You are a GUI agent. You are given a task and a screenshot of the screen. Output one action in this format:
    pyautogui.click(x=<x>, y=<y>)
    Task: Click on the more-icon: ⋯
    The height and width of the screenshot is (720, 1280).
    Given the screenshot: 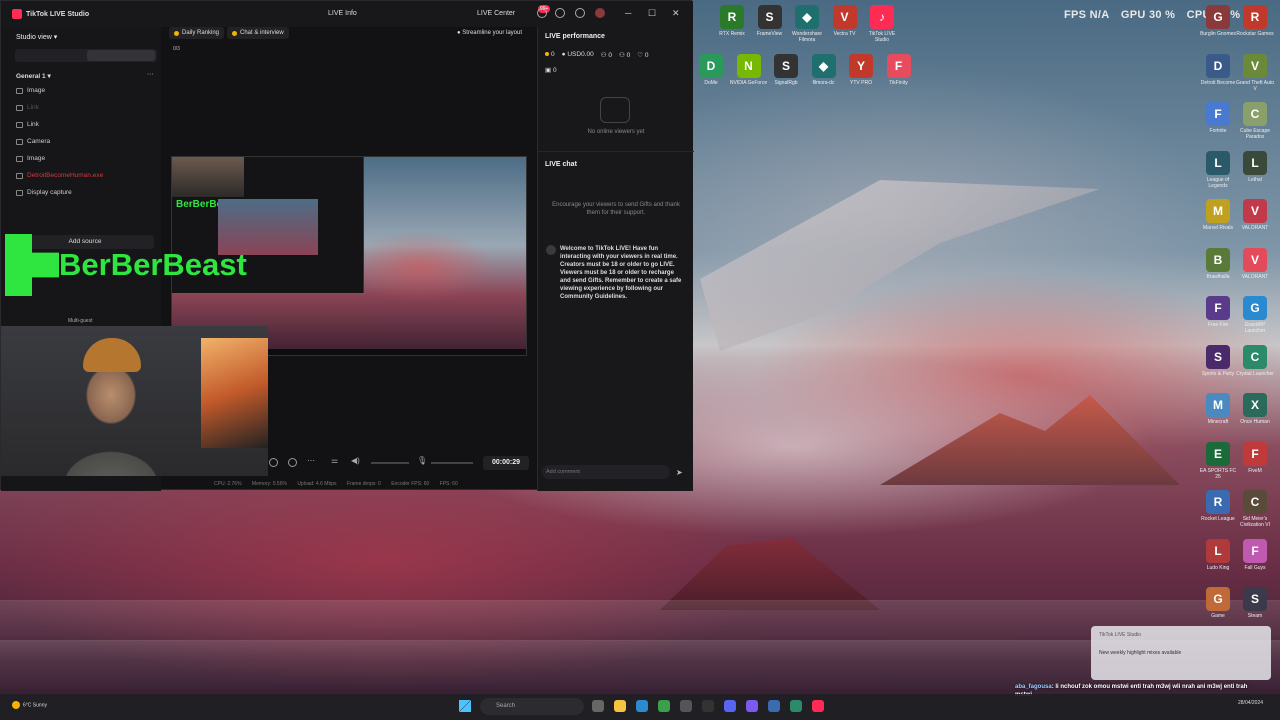 What is the action you would take?
    pyautogui.click(x=311, y=460)
    